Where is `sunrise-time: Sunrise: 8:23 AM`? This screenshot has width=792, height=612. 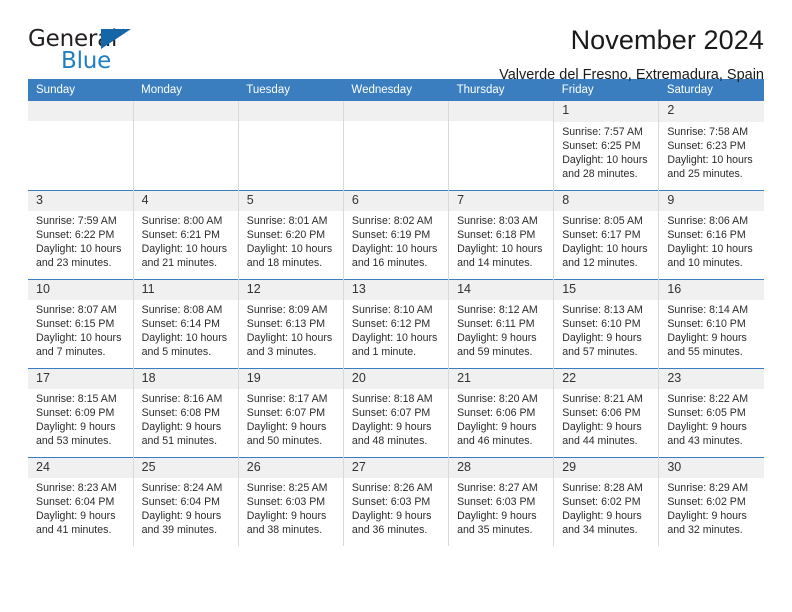 sunrise-time: Sunrise: 8:23 AM is located at coordinates (76, 488).